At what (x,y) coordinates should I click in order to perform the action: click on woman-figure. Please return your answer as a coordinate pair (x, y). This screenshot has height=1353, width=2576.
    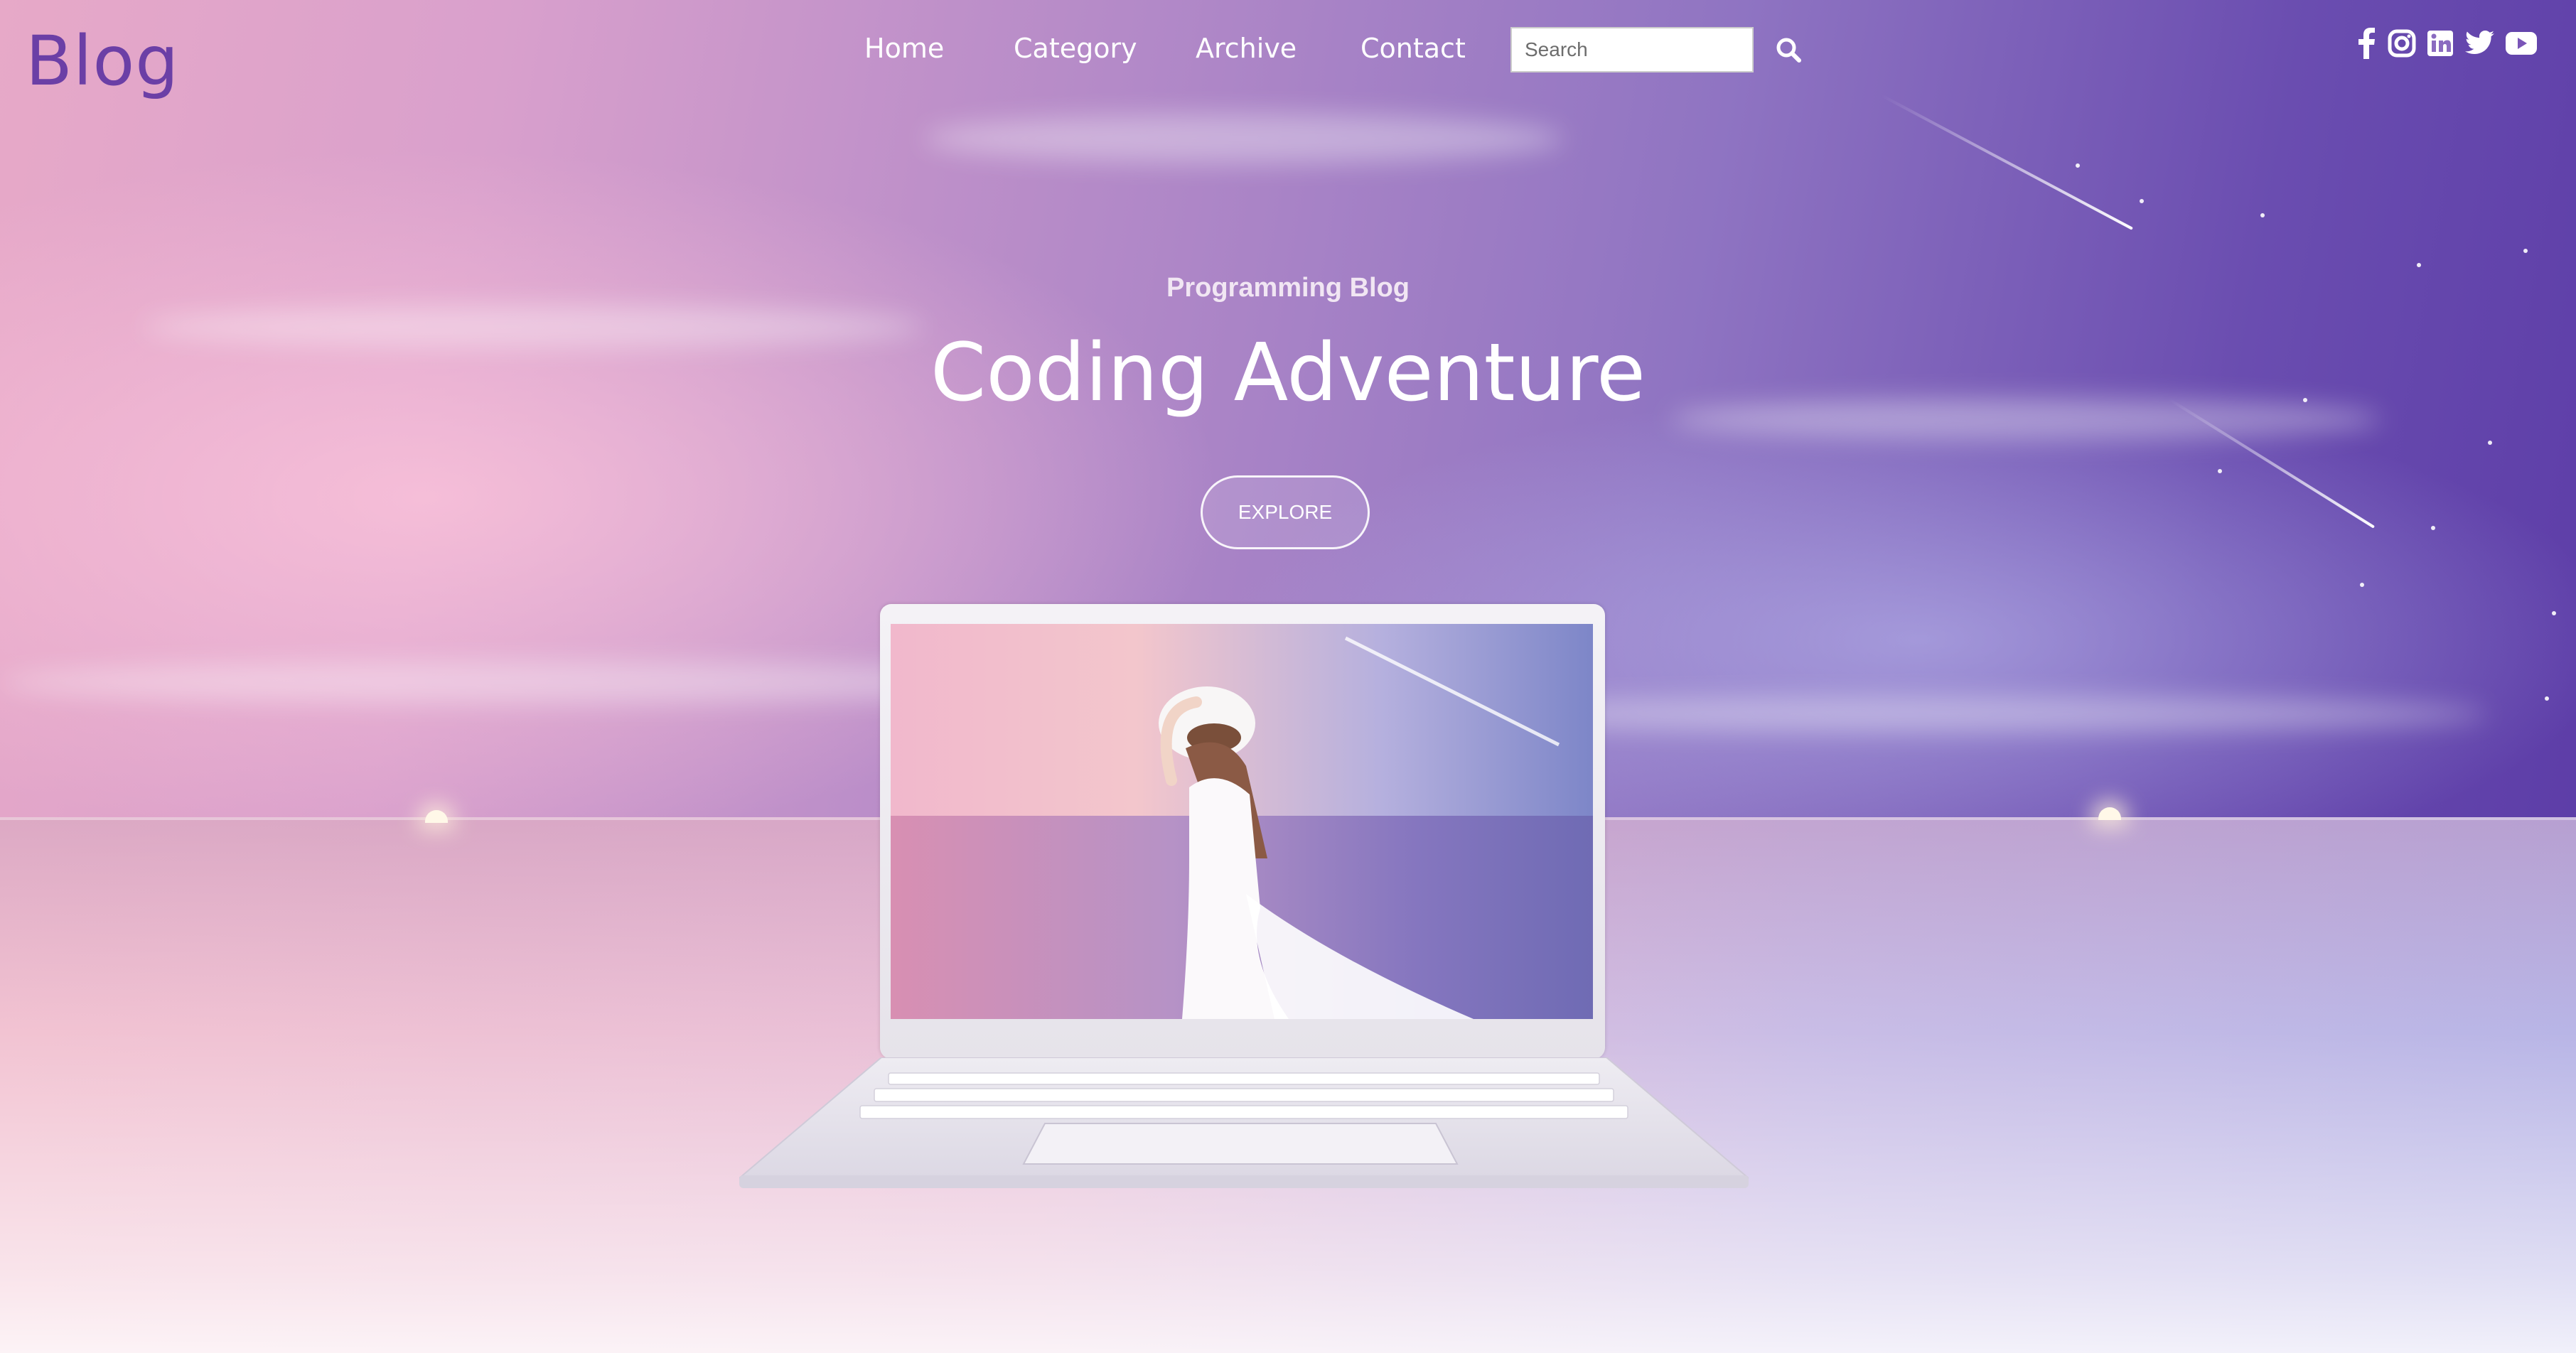
    Looking at the image, I should click on (1359, 827).